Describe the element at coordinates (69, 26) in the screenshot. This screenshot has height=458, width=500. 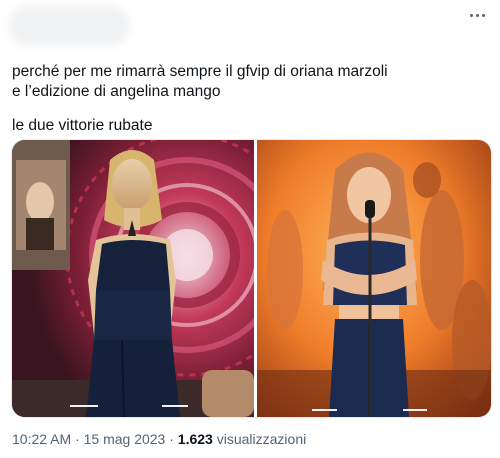
I see `blurred-author-avatar` at that location.